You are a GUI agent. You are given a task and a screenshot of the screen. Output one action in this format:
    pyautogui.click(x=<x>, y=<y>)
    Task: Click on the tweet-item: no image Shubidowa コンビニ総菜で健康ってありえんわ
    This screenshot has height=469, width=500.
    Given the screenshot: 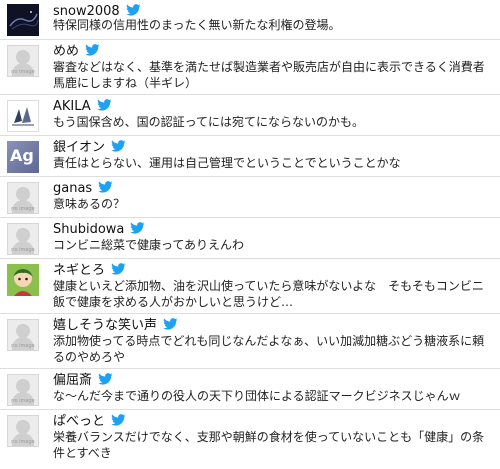 What is the action you would take?
    pyautogui.click(x=250, y=238)
    